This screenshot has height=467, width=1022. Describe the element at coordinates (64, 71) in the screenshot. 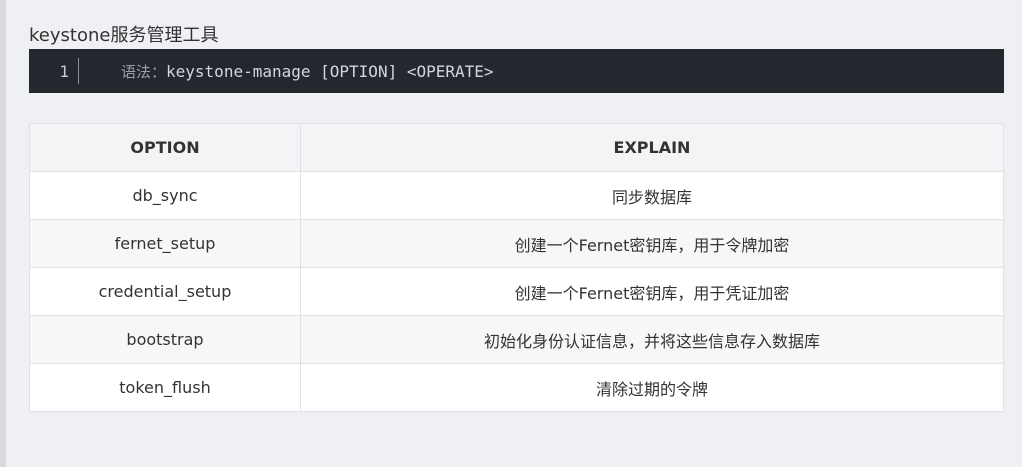

I see `line-number: 1` at that location.